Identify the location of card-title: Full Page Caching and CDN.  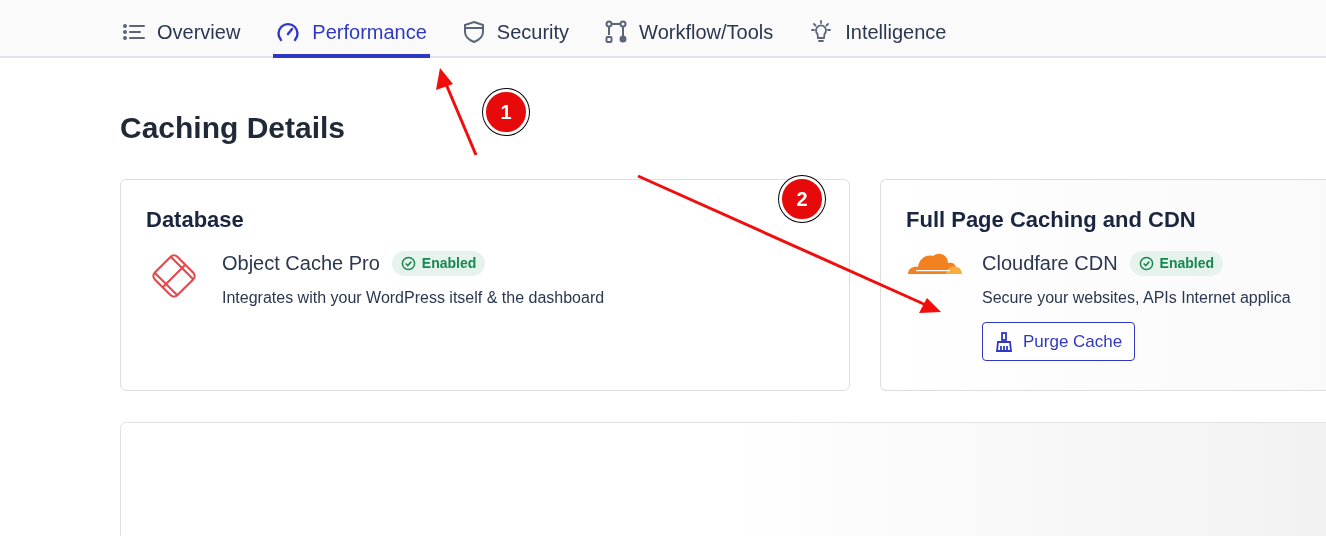
(1051, 220).